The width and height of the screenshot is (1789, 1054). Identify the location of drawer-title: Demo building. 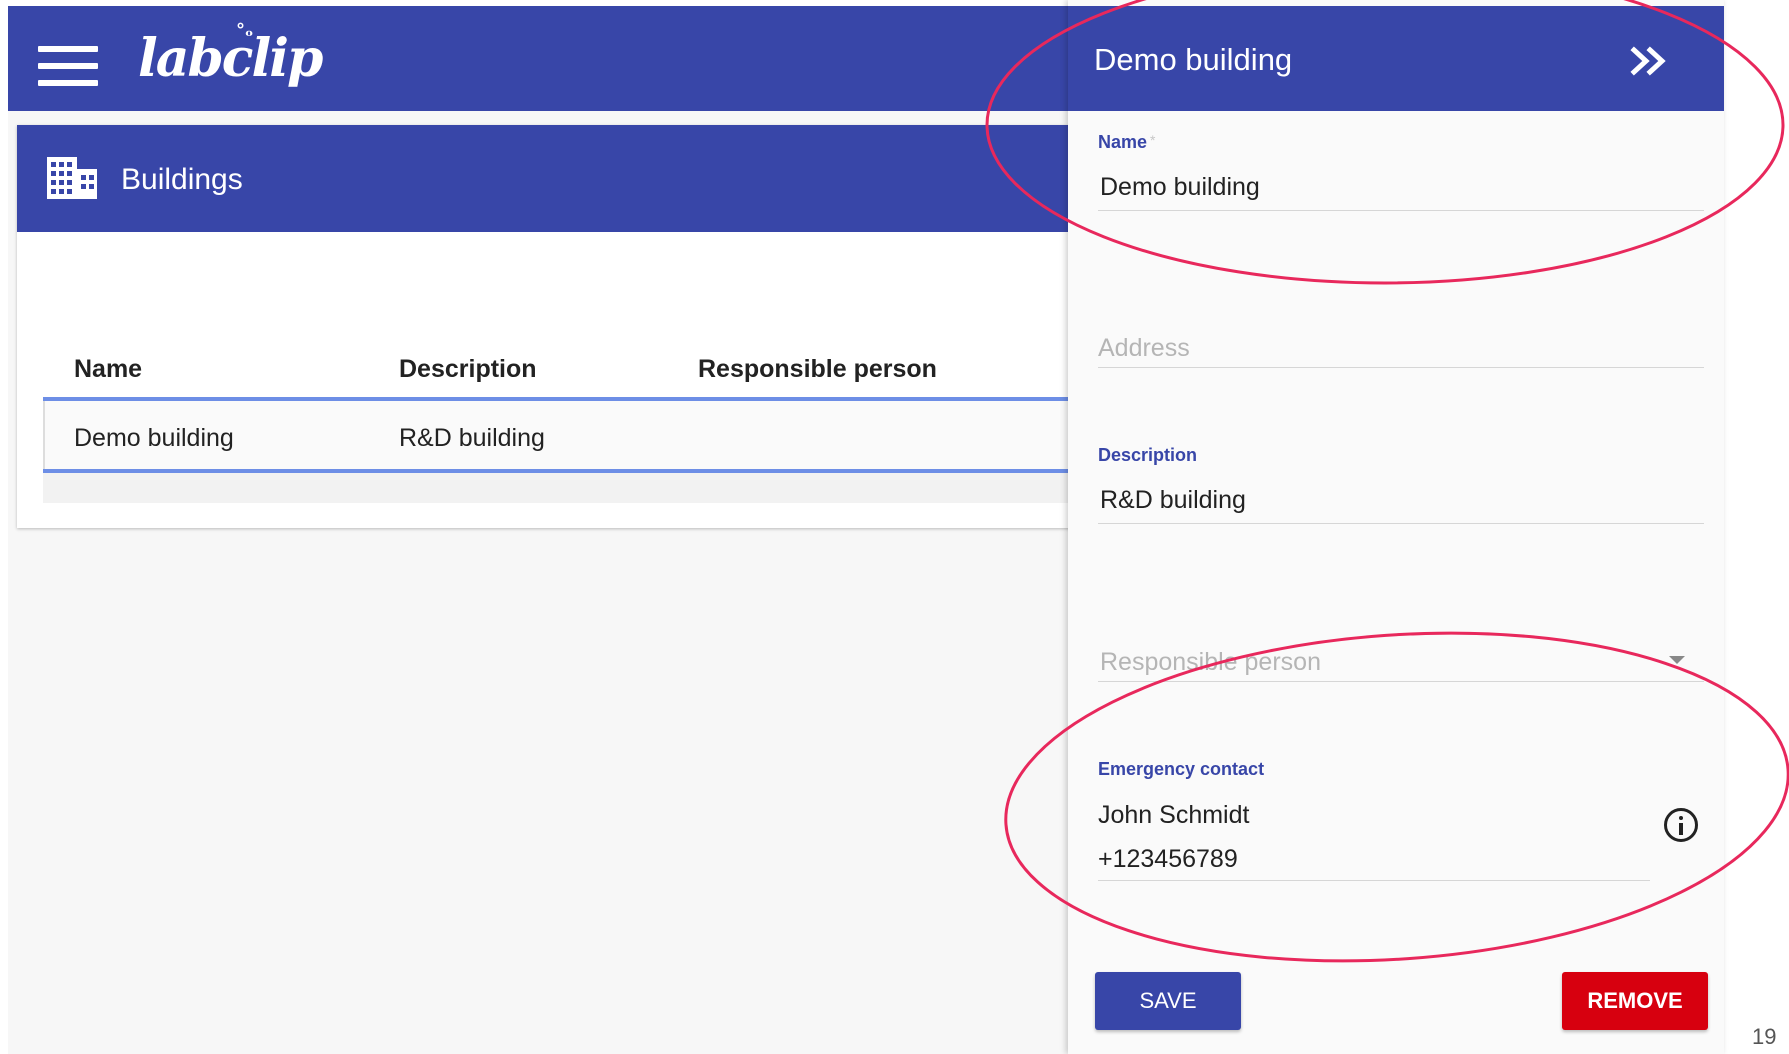
(1193, 59).